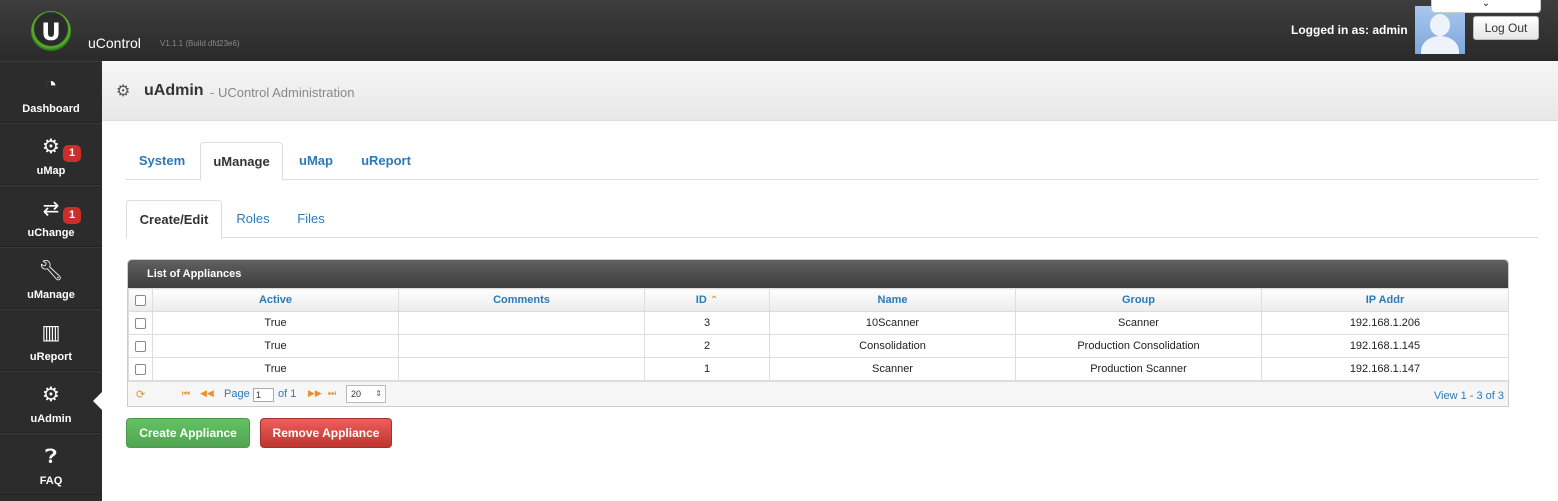  What do you see at coordinates (521, 300) in the screenshot?
I see `column-header-comments: Comments` at bounding box center [521, 300].